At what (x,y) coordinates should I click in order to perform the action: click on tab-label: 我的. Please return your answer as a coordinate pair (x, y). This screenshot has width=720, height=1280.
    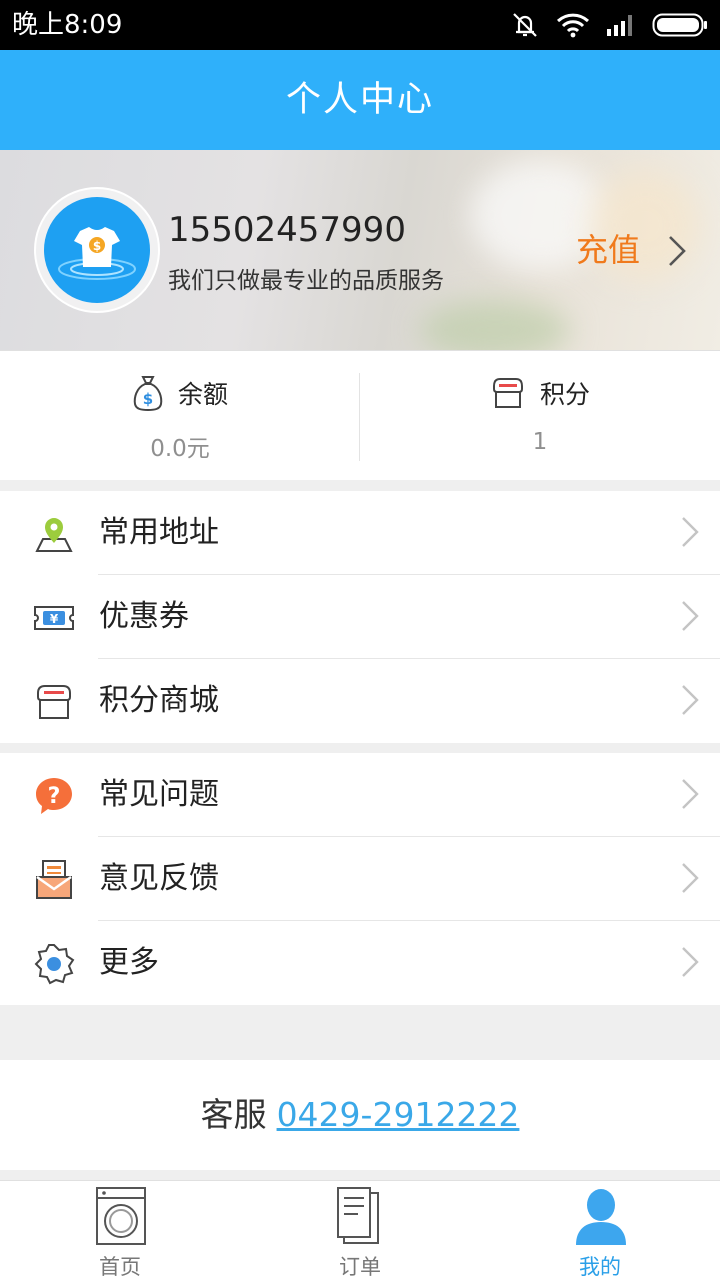
    Looking at the image, I should click on (600, 1267).